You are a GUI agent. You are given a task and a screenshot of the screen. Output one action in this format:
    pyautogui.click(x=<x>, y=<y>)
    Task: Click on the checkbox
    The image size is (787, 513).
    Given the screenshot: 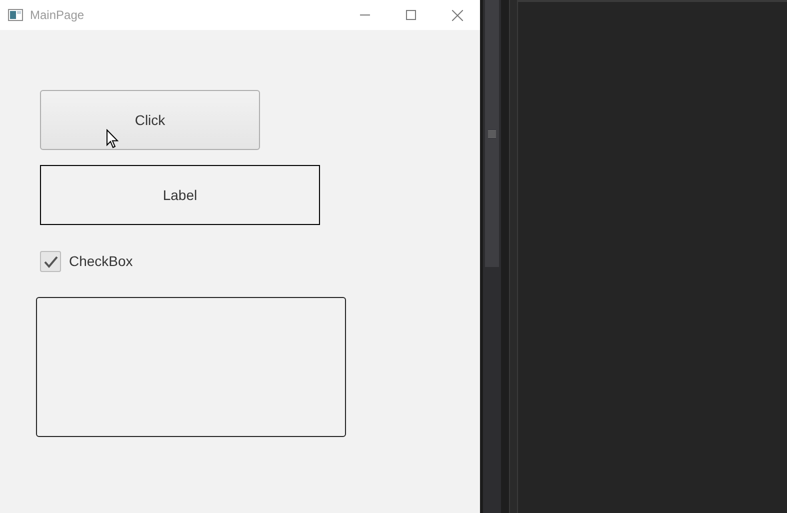 What is the action you would take?
    pyautogui.click(x=50, y=261)
    